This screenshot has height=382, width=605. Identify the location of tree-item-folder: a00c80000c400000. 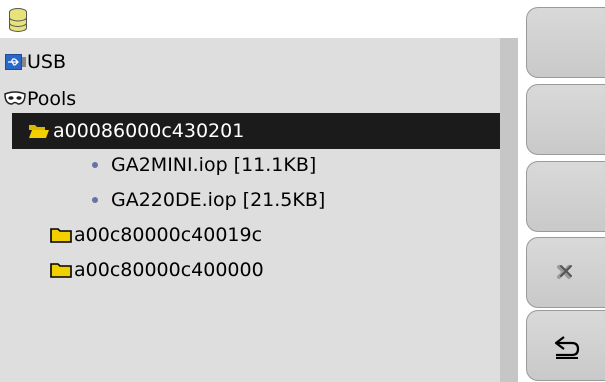
(250, 270).